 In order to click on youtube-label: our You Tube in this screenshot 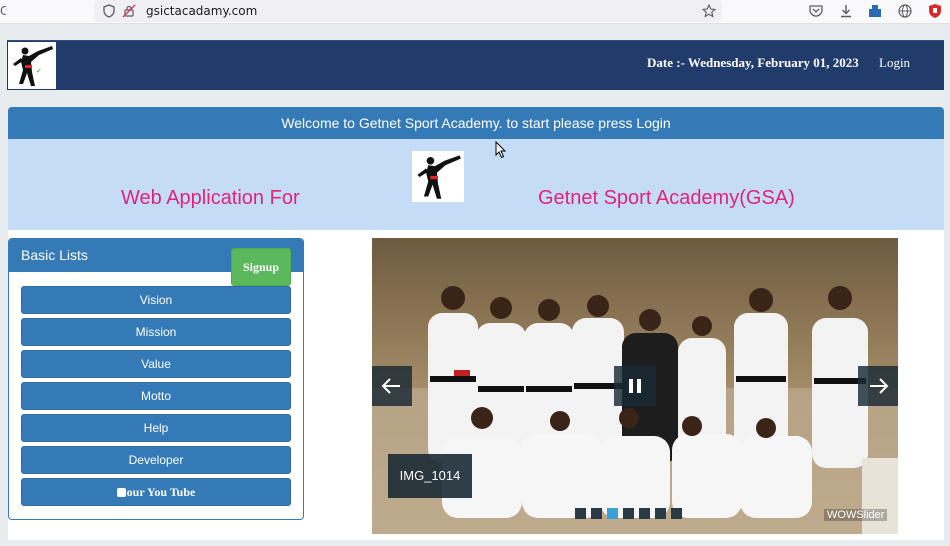, I will do `click(161, 492)`.